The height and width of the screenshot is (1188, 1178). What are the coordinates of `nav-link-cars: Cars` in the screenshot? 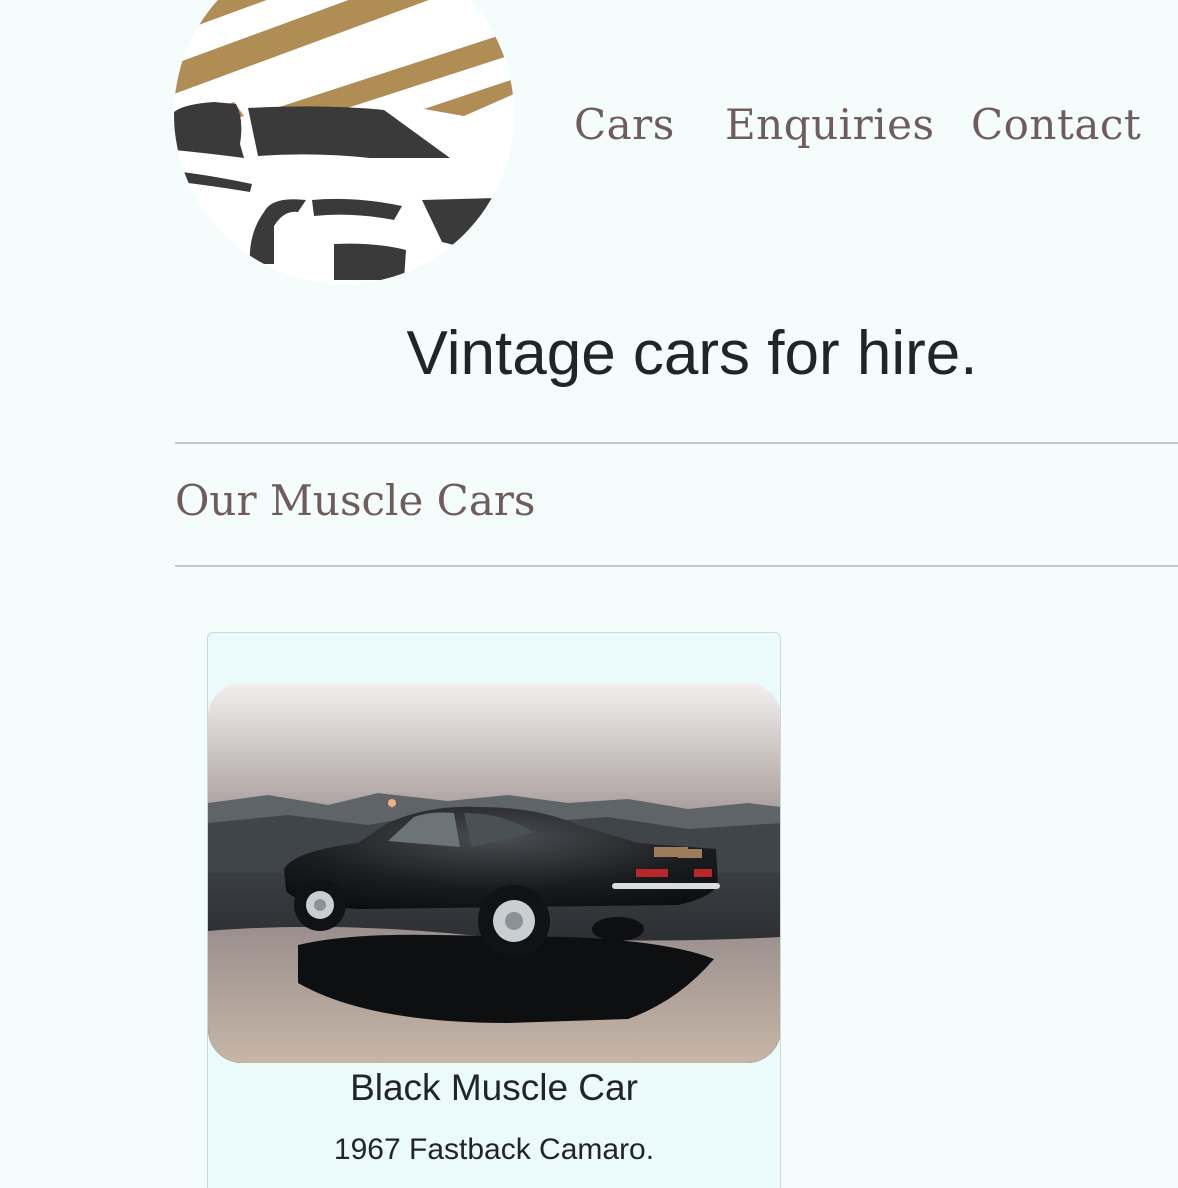 It's located at (624, 124).